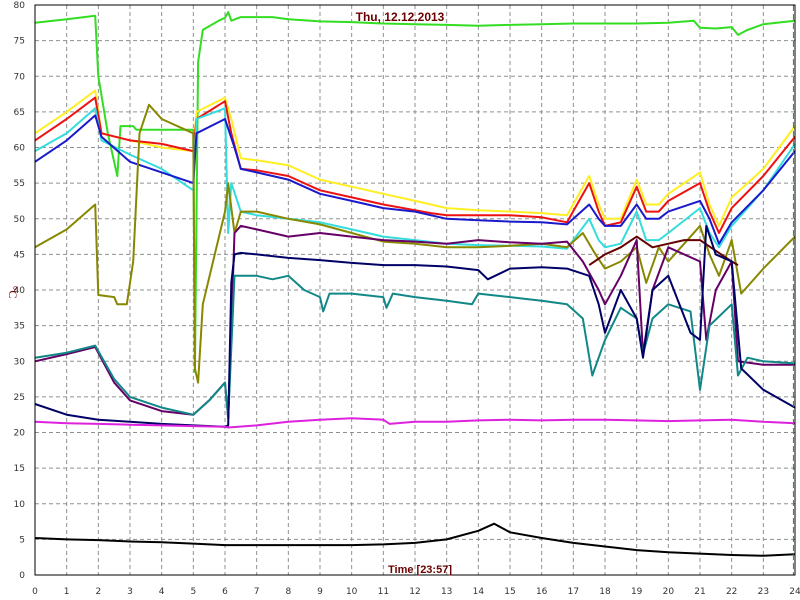  Describe the element at coordinates (320, 592) in the screenshot. I see `x-tick-label: 9` at that location.